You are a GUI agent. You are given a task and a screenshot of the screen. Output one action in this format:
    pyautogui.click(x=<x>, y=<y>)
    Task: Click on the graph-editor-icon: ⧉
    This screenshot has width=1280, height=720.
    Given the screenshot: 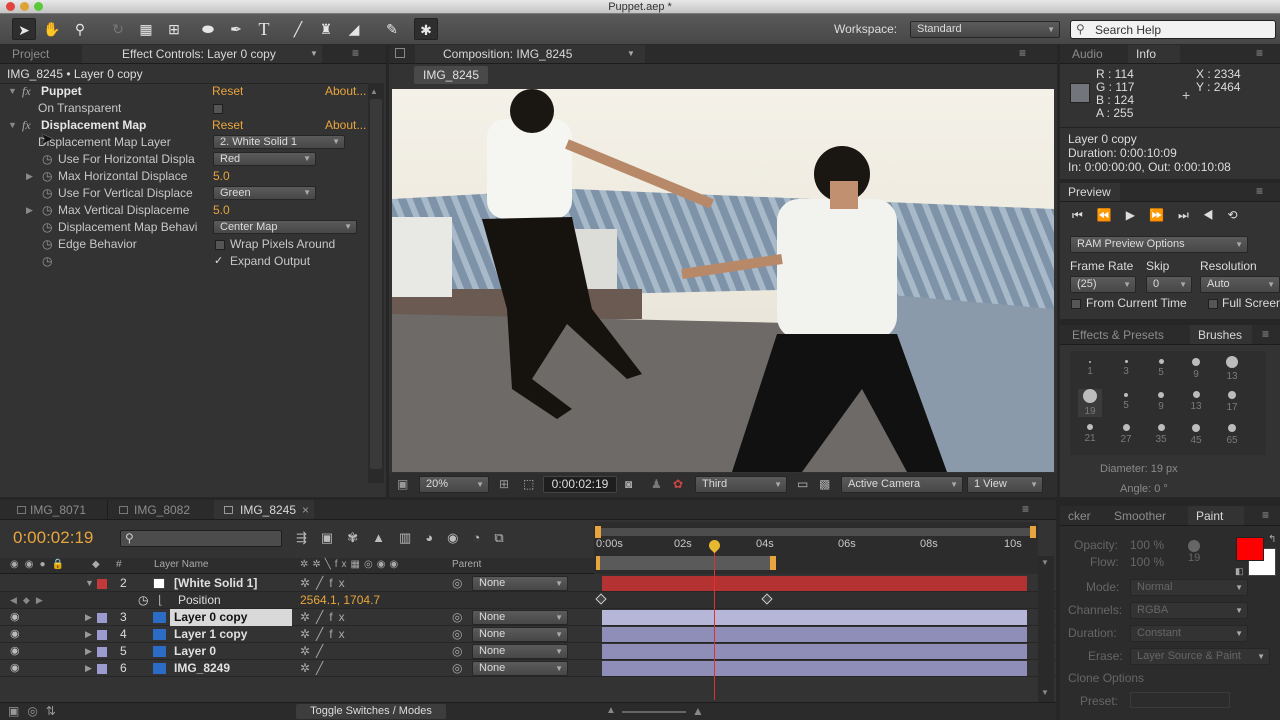 What is the action you would take?
    pyautogui.click(x=505, y=537)
    